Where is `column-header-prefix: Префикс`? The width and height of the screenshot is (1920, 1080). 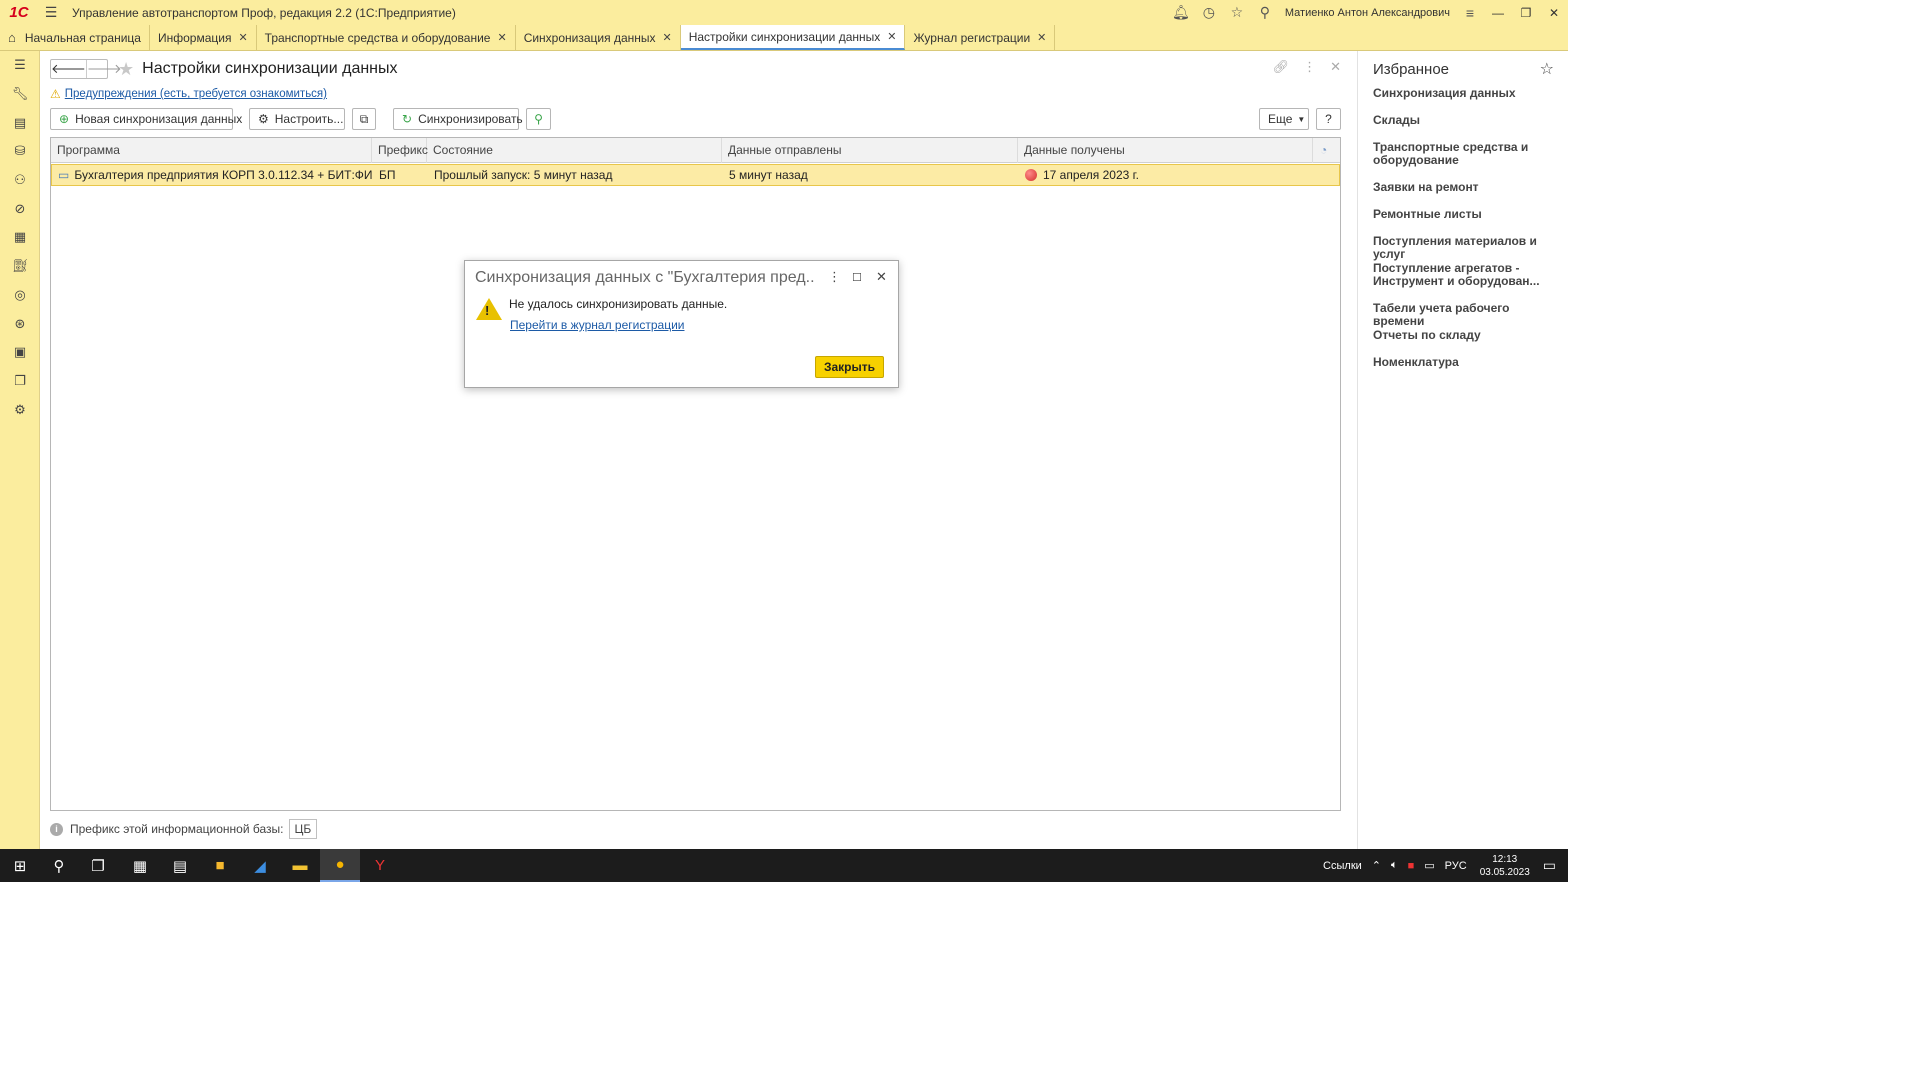 column-header-prefix: Префикс is located at coordinates (400, 150).